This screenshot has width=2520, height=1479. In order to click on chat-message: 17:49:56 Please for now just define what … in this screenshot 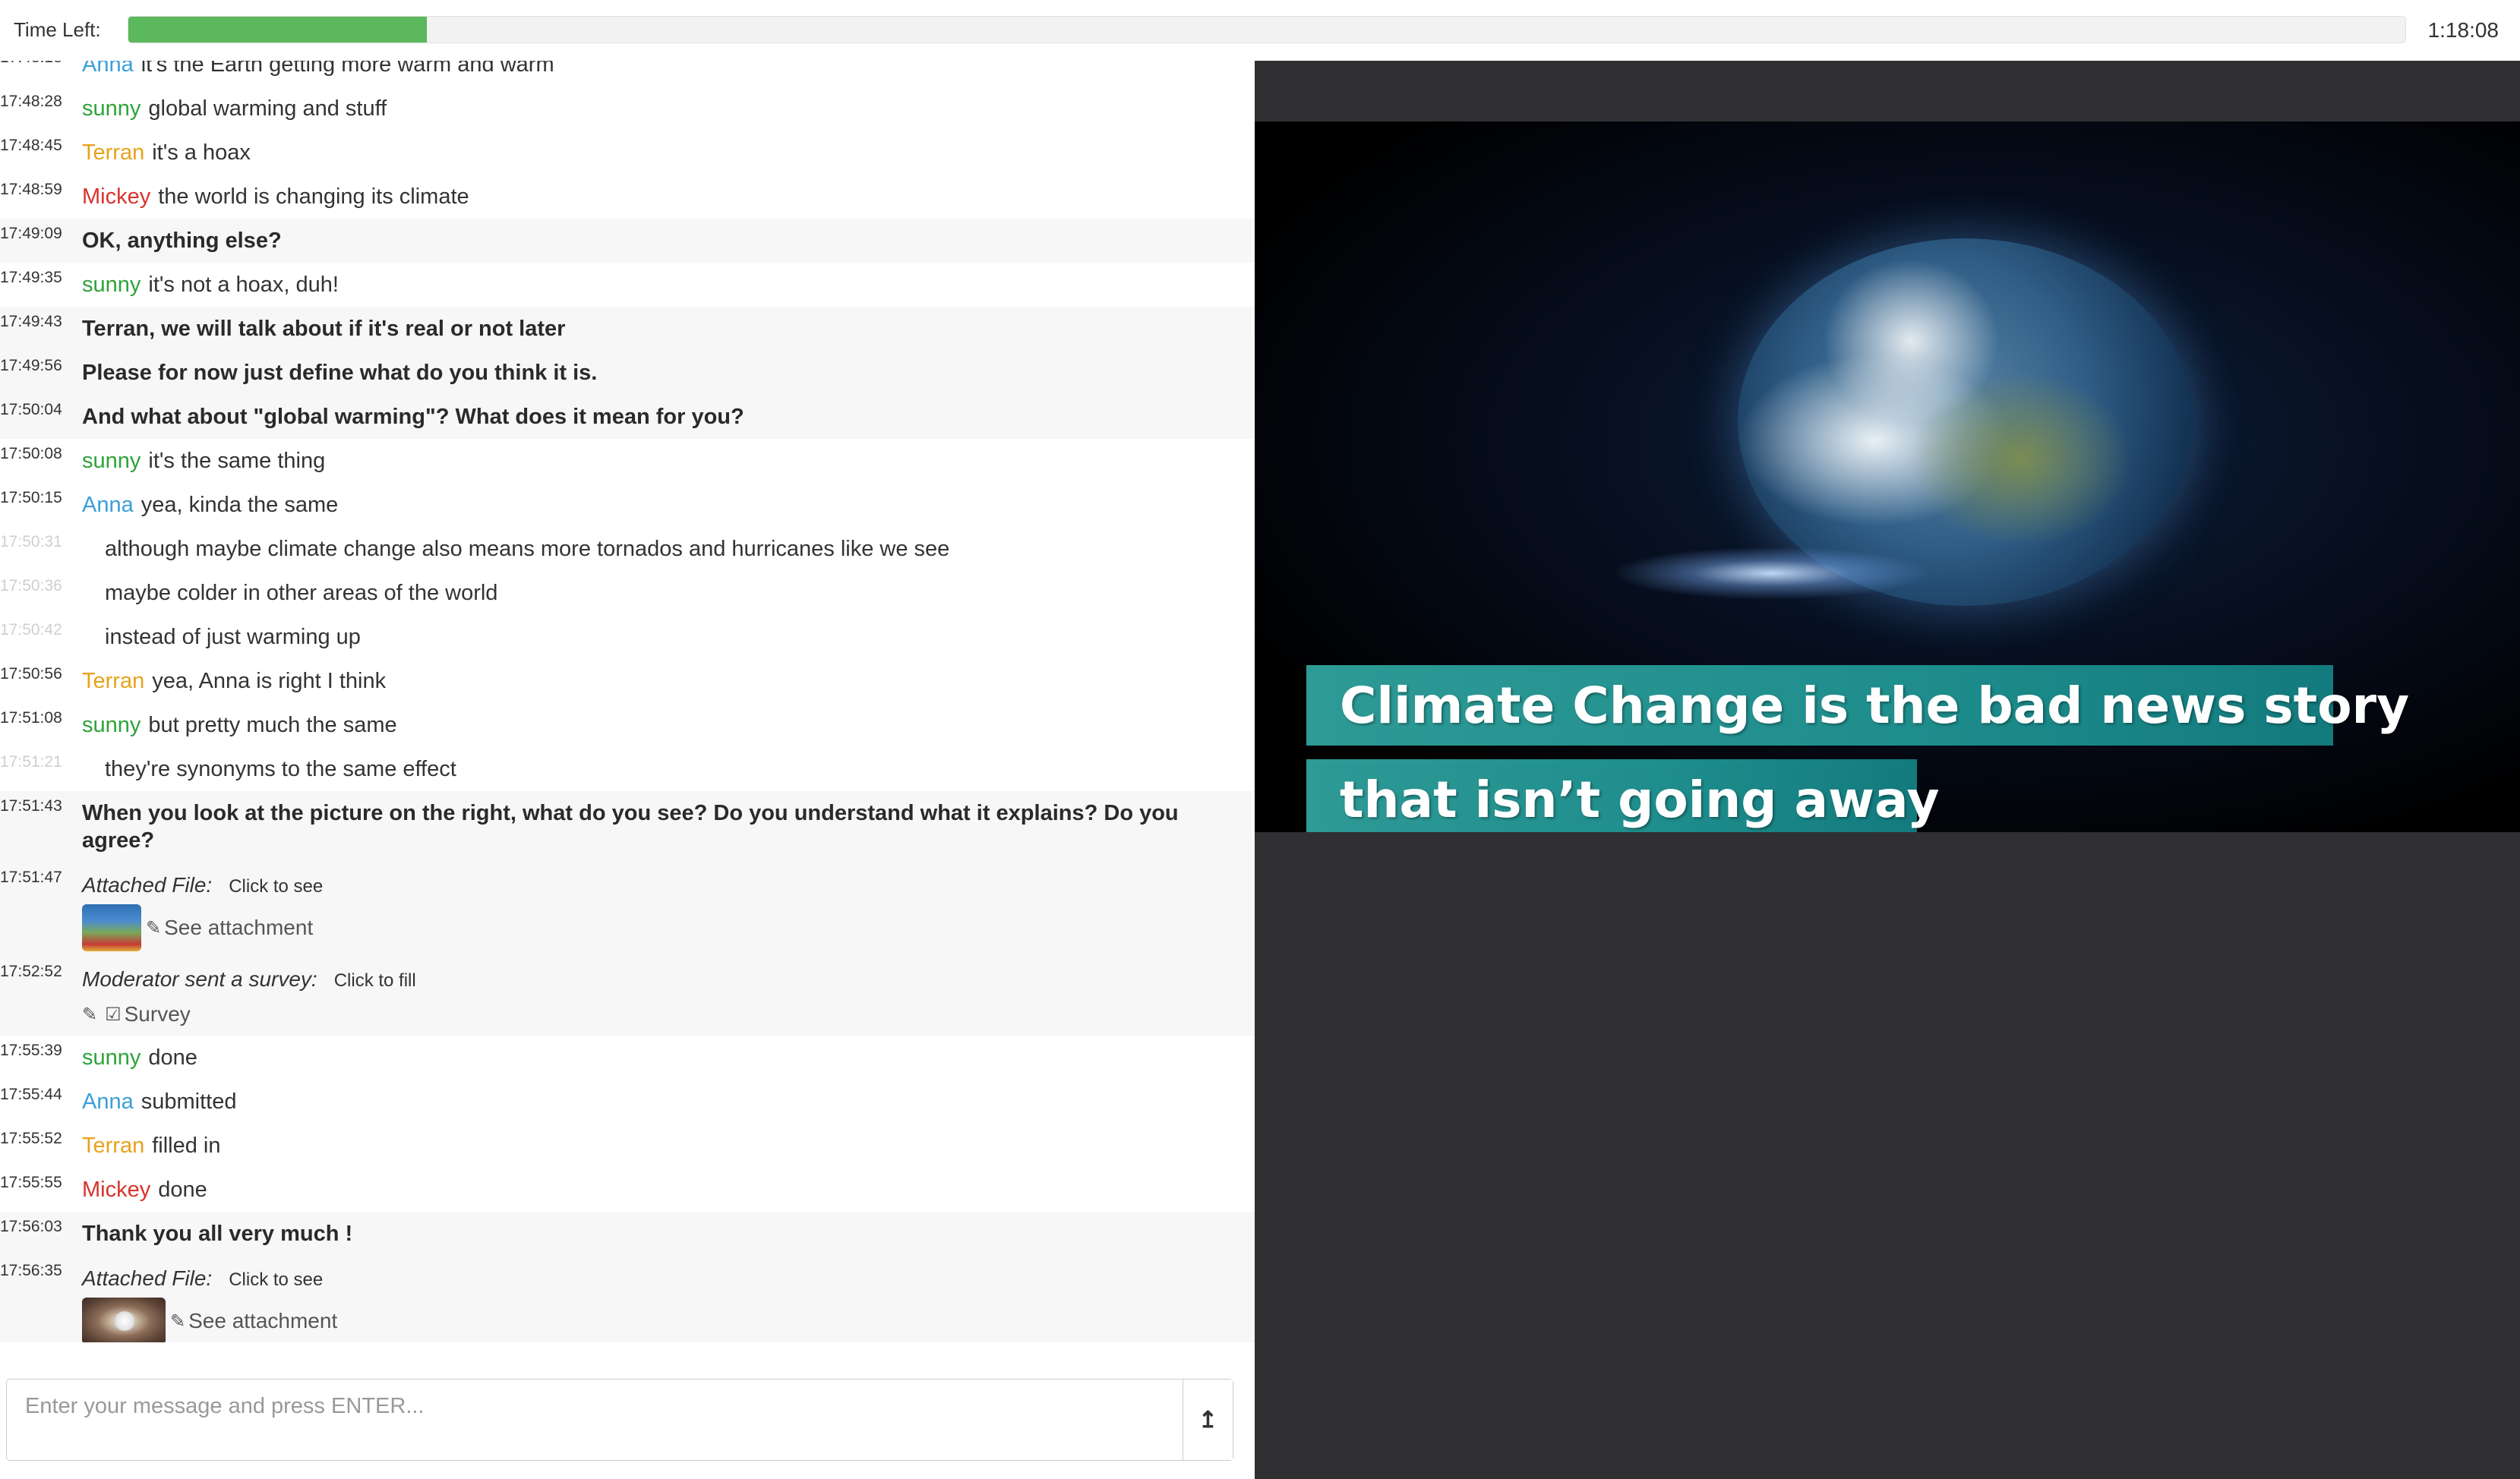, I will do `click(628, 373)`.